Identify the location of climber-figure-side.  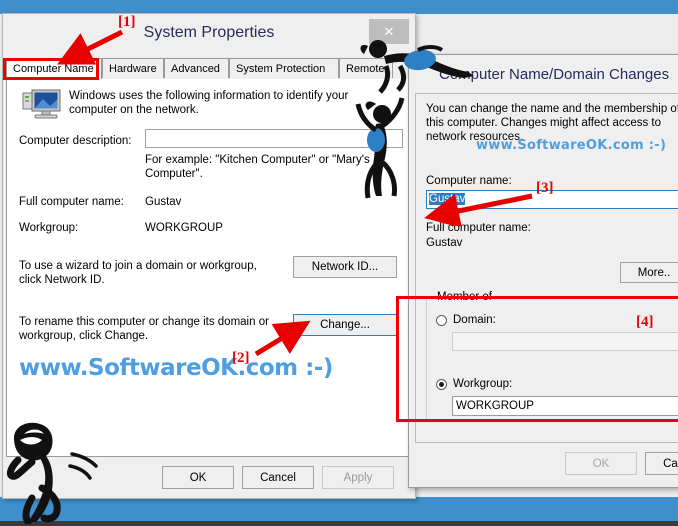
(380, 148).